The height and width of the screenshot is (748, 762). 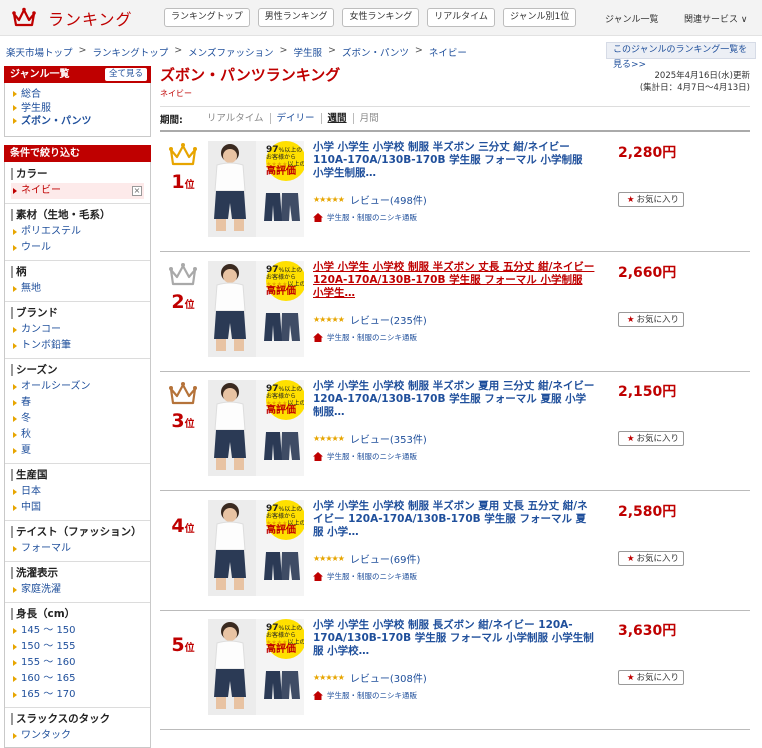 I want to click on crumb-pants: ズボン・パンツ, so click(x=375, y=52).